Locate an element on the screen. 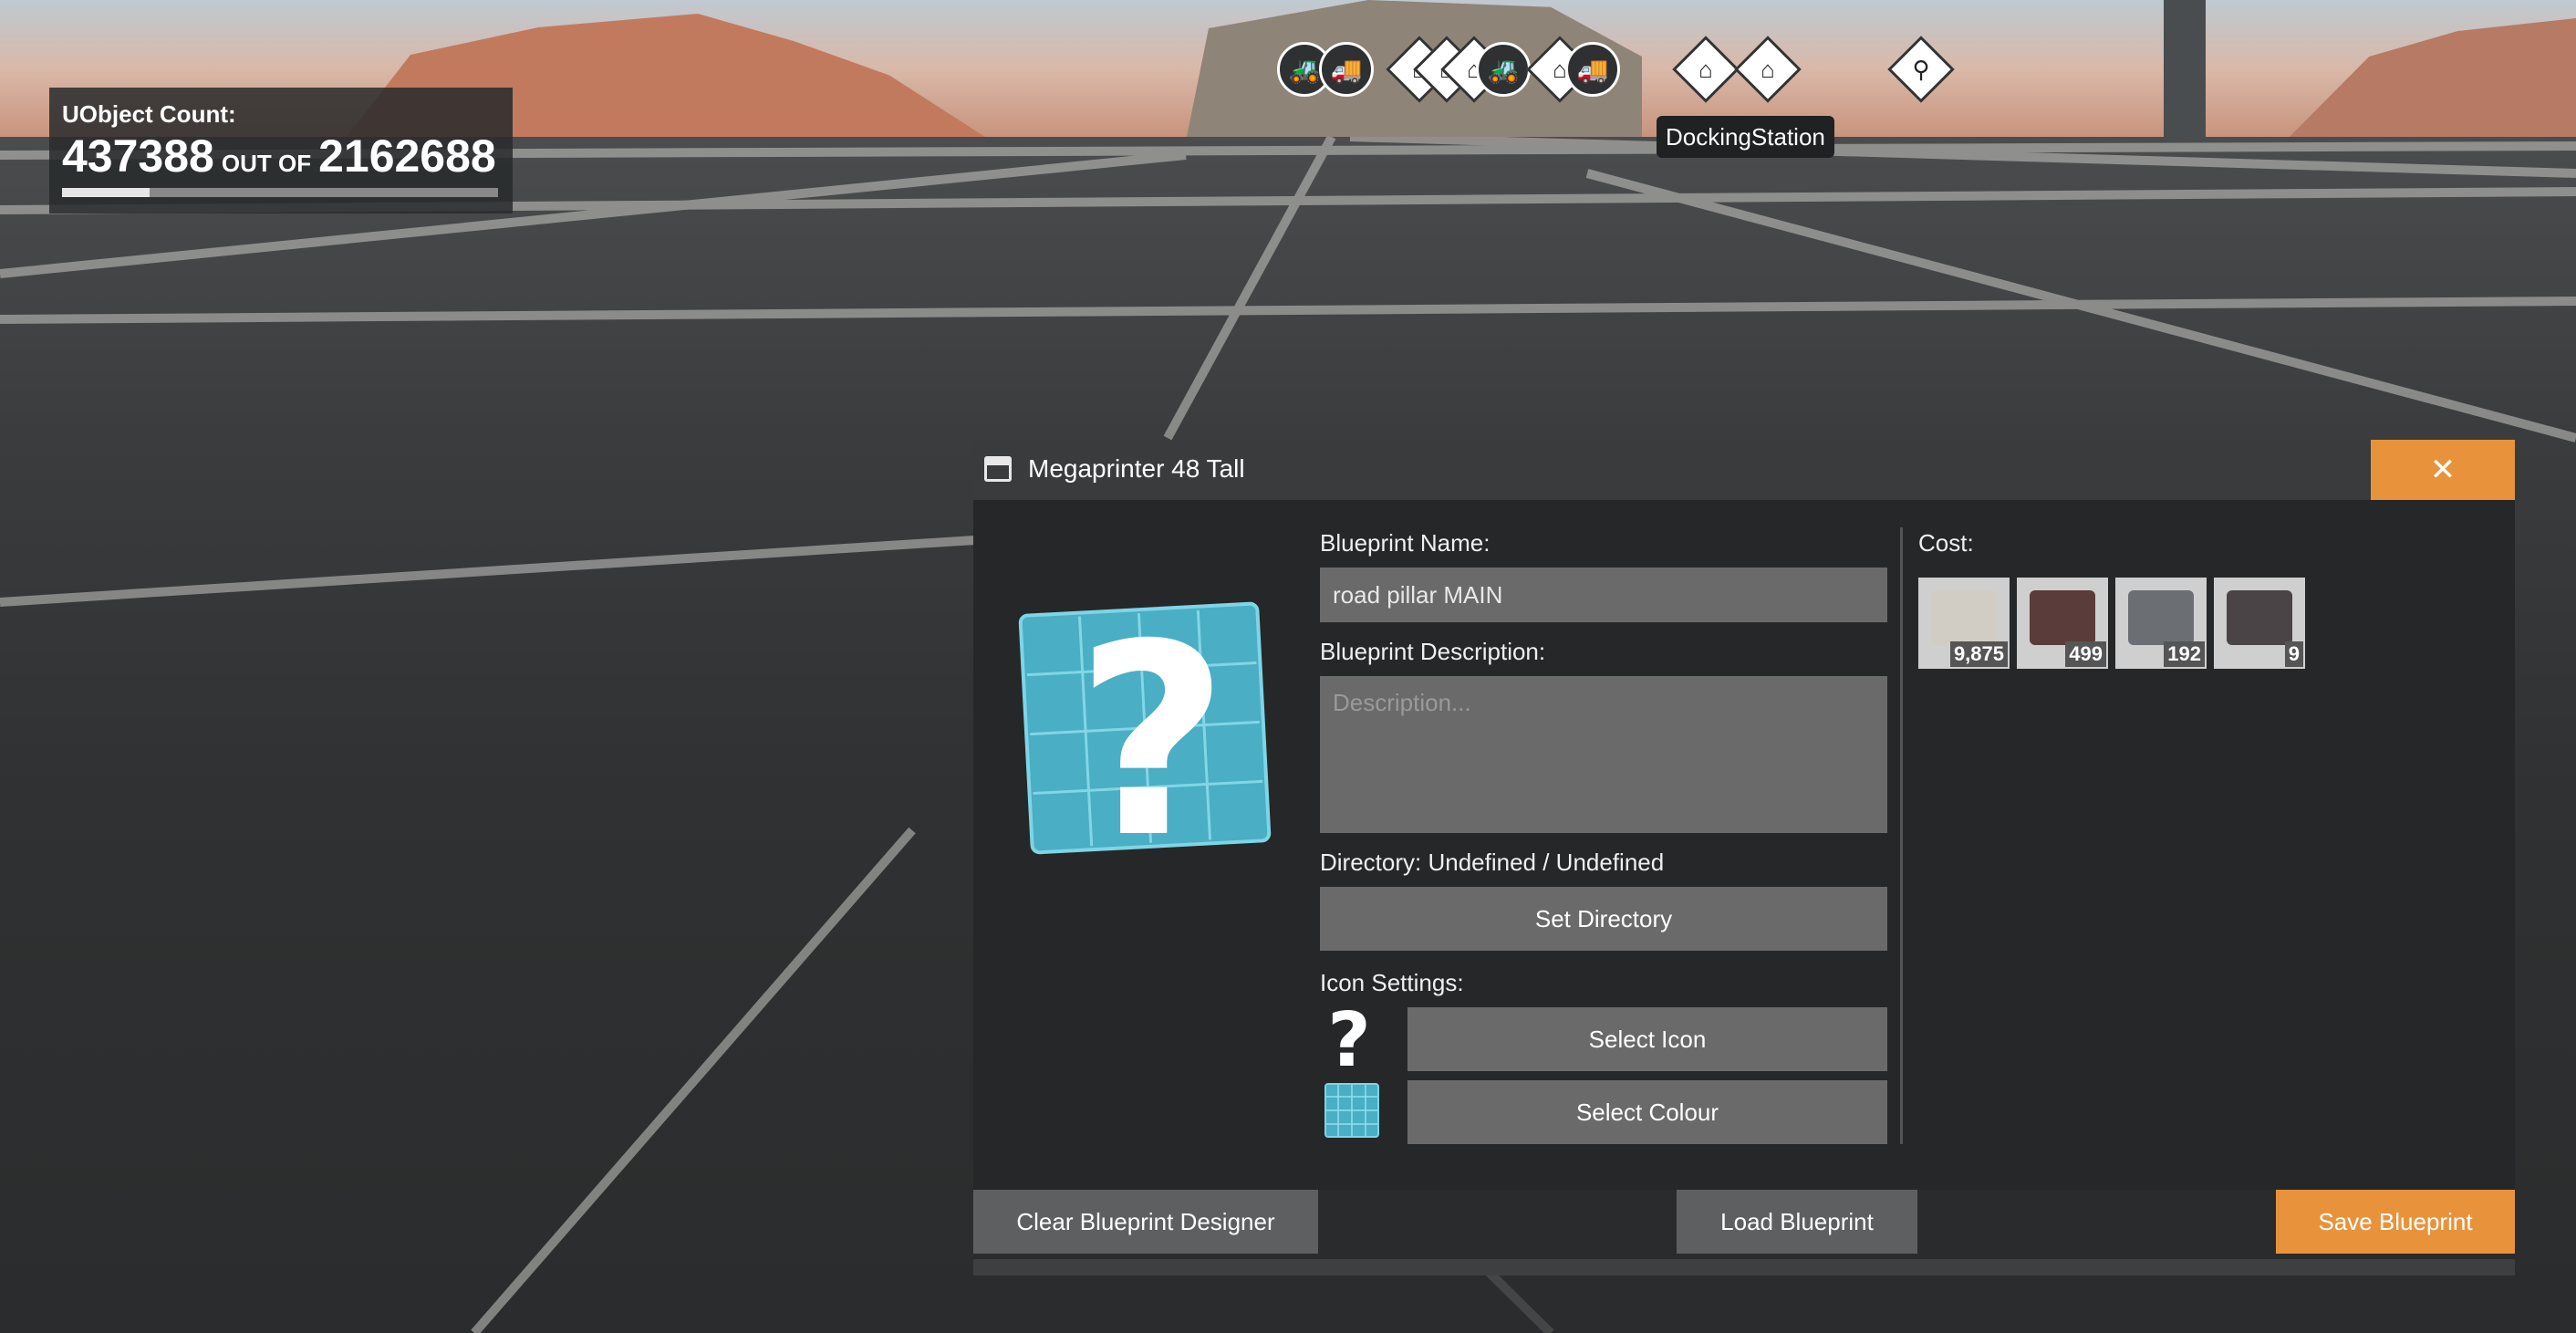  question-mark-icon: ? is located at coordinates (1349, 1038).